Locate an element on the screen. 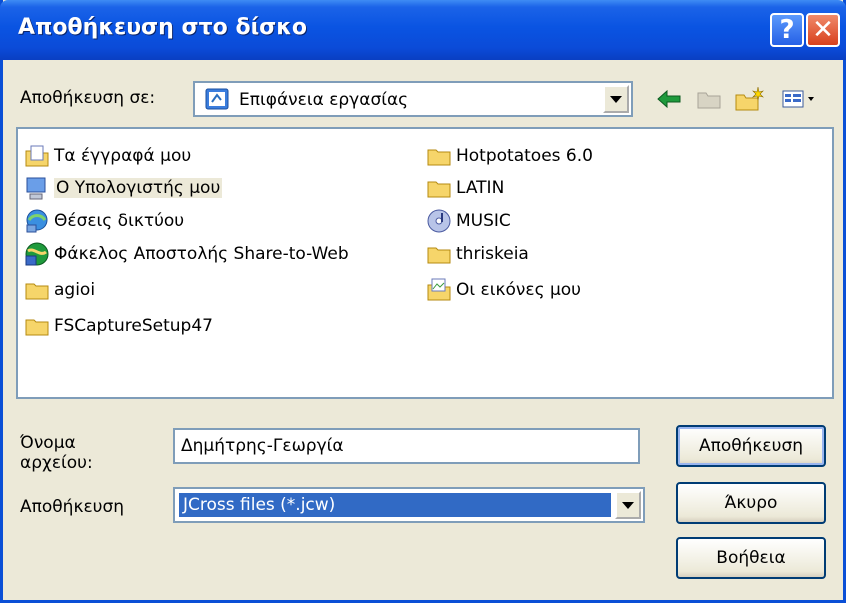 The width and height of the screenshot is (846, 603). save-type-dropdown: JCross files (*.jcw) is located at coordinates (409, 505).